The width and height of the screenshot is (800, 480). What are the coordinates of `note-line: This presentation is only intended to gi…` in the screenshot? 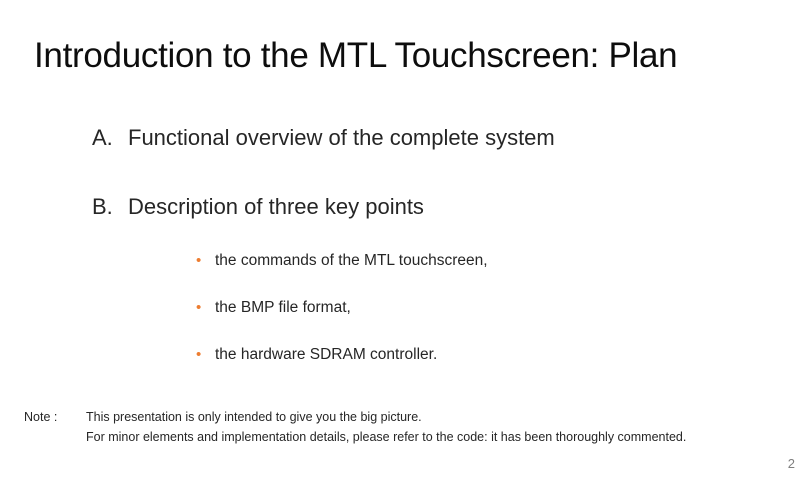 It's located at (254, 417).